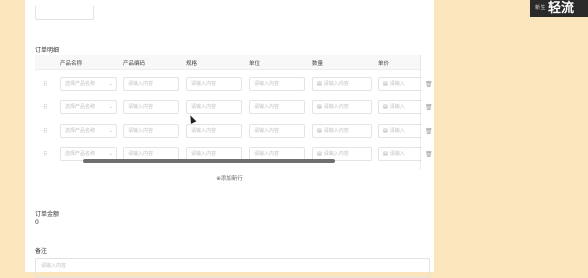 The width and height of the screenshot is (588, 278). I want to click on horizontal-scrollbar, so click(209, 161).